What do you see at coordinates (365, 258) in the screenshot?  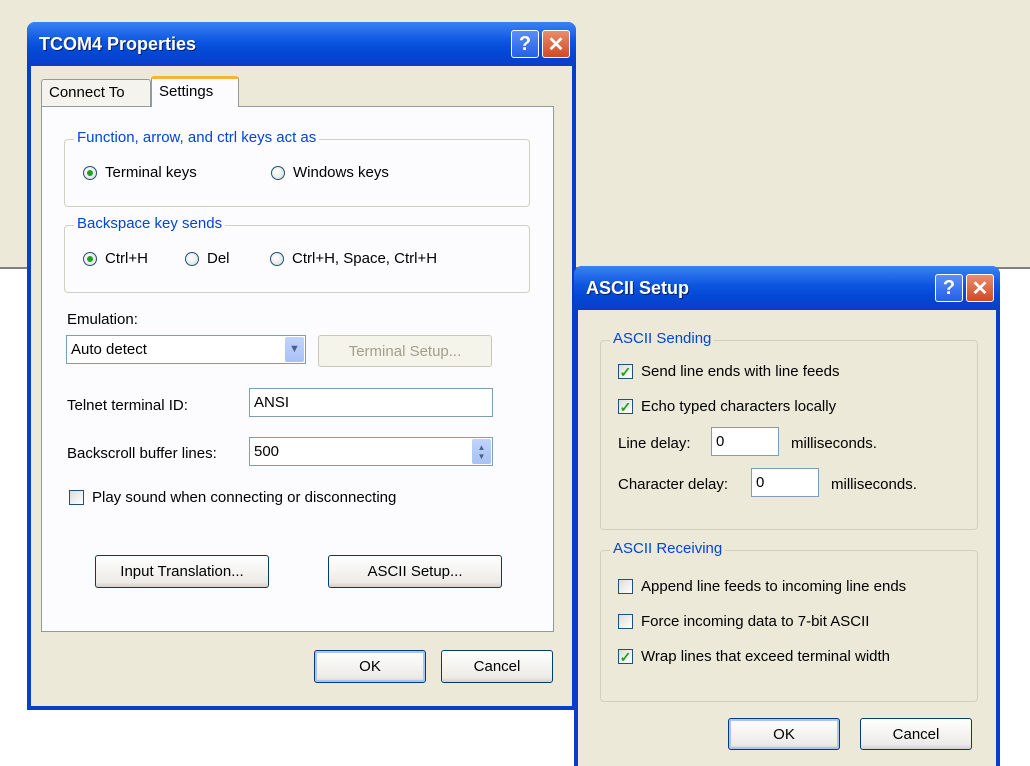 I see `radio-ctrl-h-space-label: Ctrl+H, Space, Ctrl+H` at bounding box center [365, 258].